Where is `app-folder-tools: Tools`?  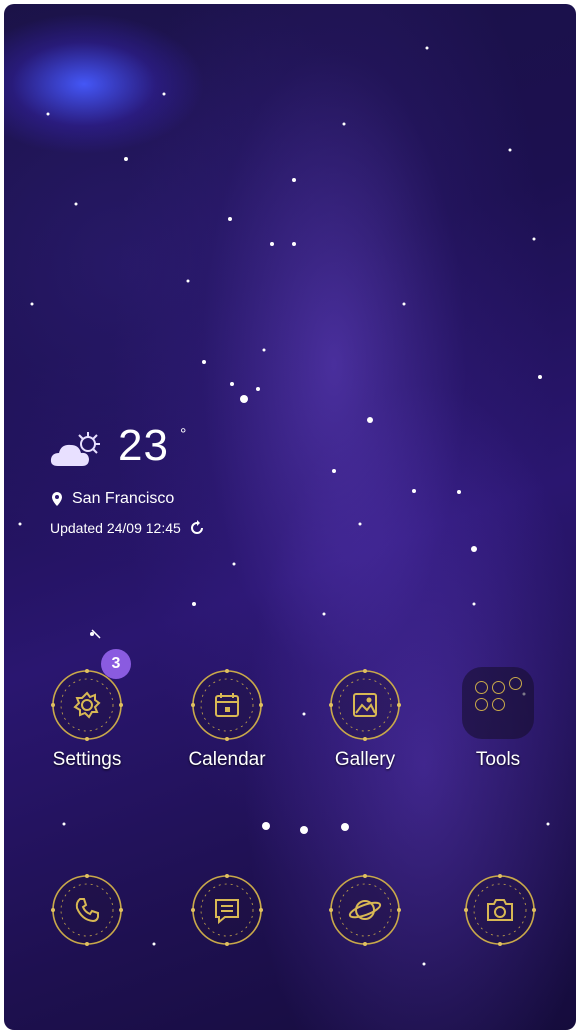 app-folder-tools: Tools is located at coordinates (498, 719).